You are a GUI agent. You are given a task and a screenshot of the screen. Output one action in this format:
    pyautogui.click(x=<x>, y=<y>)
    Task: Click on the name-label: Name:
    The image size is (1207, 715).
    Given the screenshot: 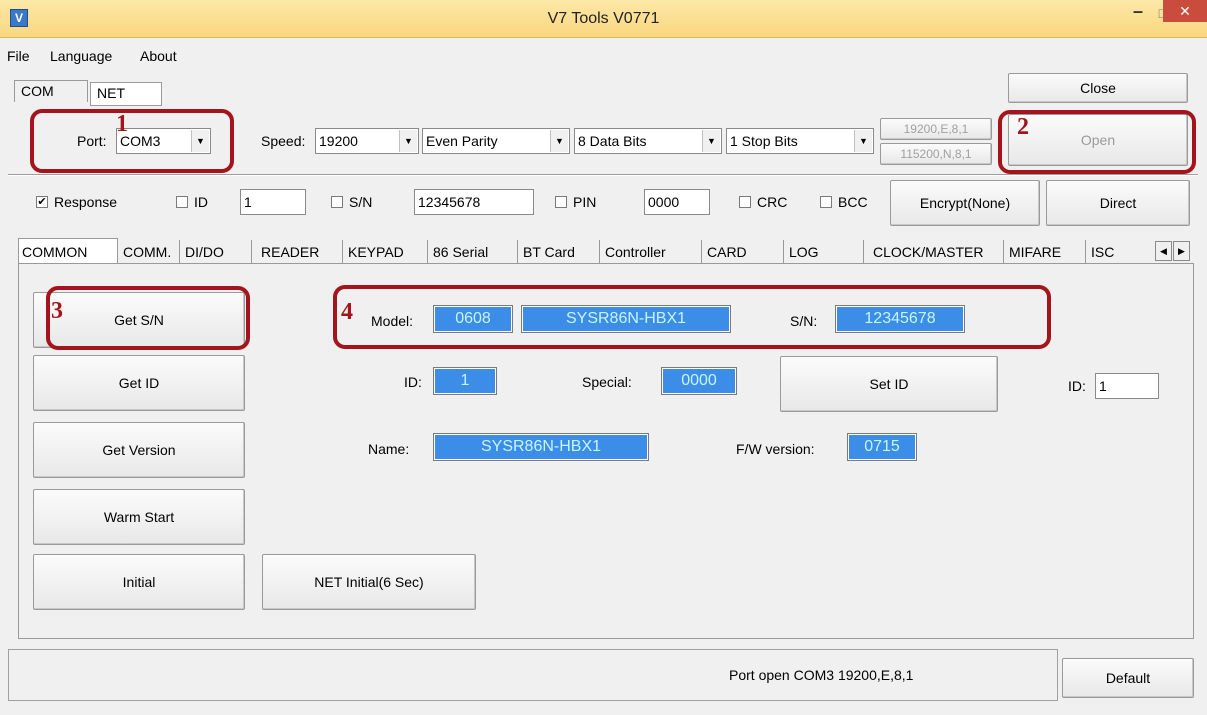 What is the action you would take?
    pyautogui.click(x=389, y=449)
    